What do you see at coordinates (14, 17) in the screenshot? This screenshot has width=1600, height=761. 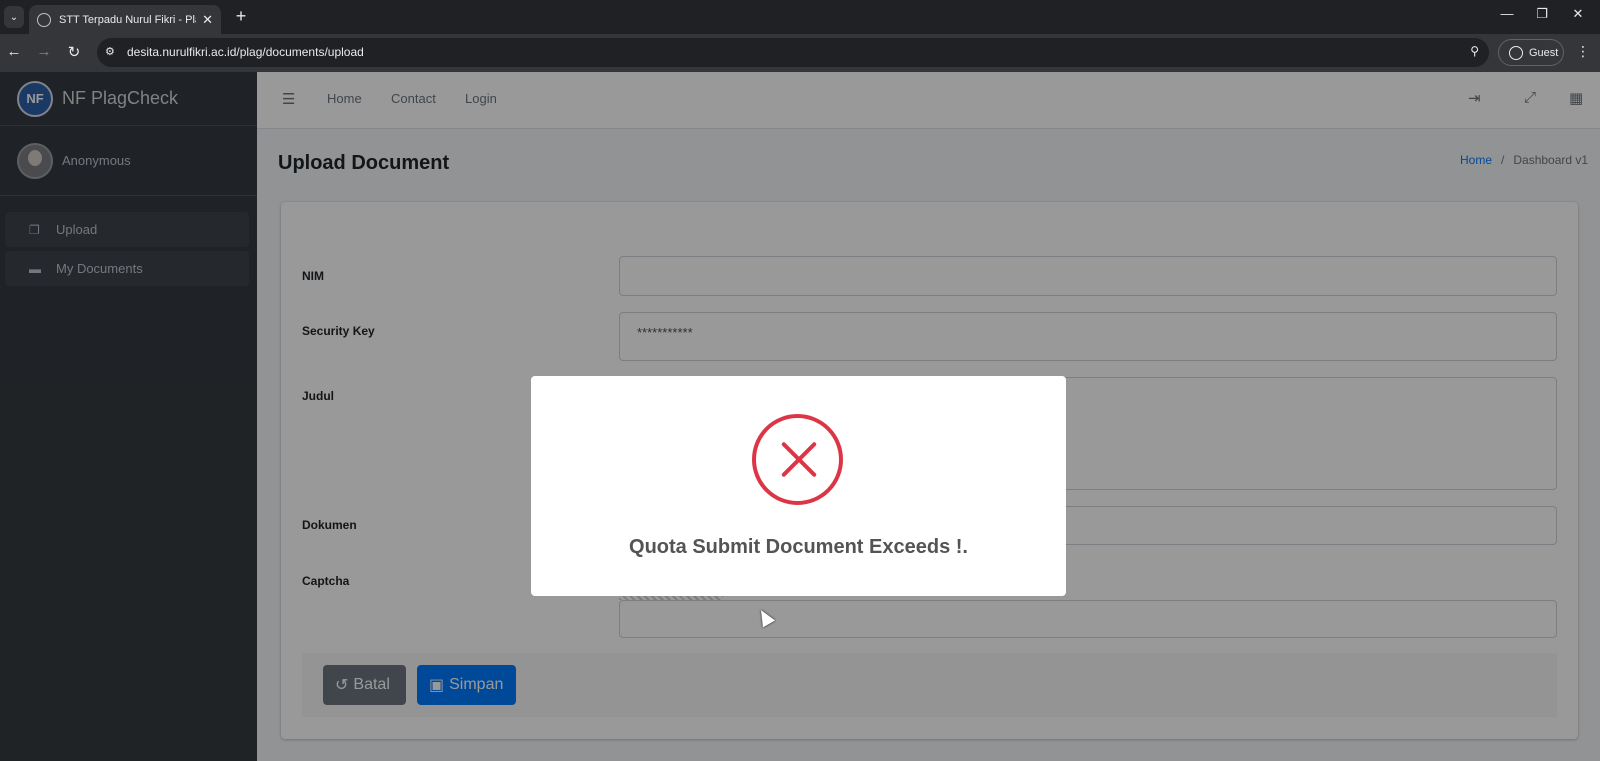 I see `tab-list-button: ⌄` at bounding box center [14, 17].